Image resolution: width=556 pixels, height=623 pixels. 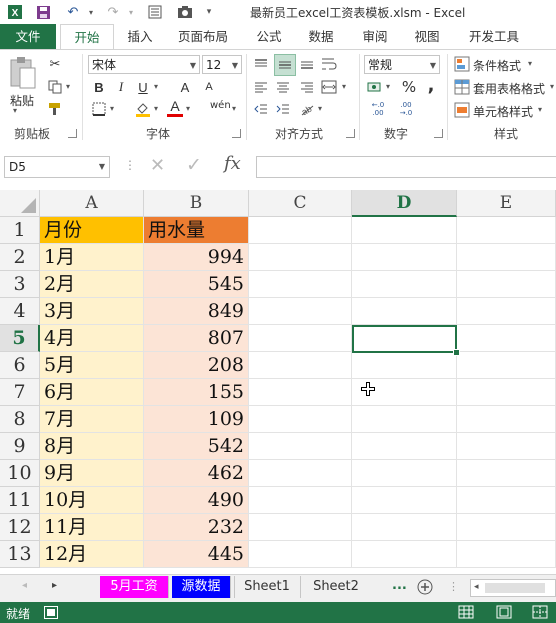 What do you see at coordinates (196, 527) in the screenshot?
I see `water-cell: 232` at bounding box center [196, 527].